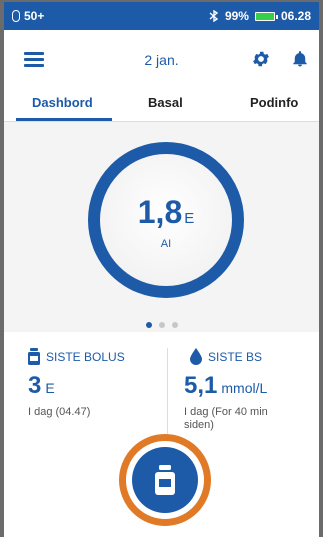 The height and width of the screenshot is (537, 323). I want to click on iob-unit: E, so click(189, 218).